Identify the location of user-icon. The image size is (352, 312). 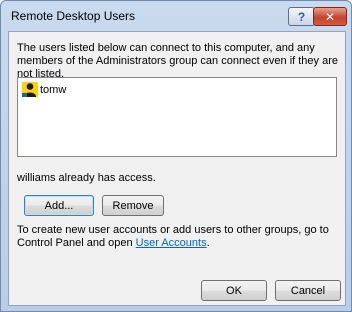
(30, 89).